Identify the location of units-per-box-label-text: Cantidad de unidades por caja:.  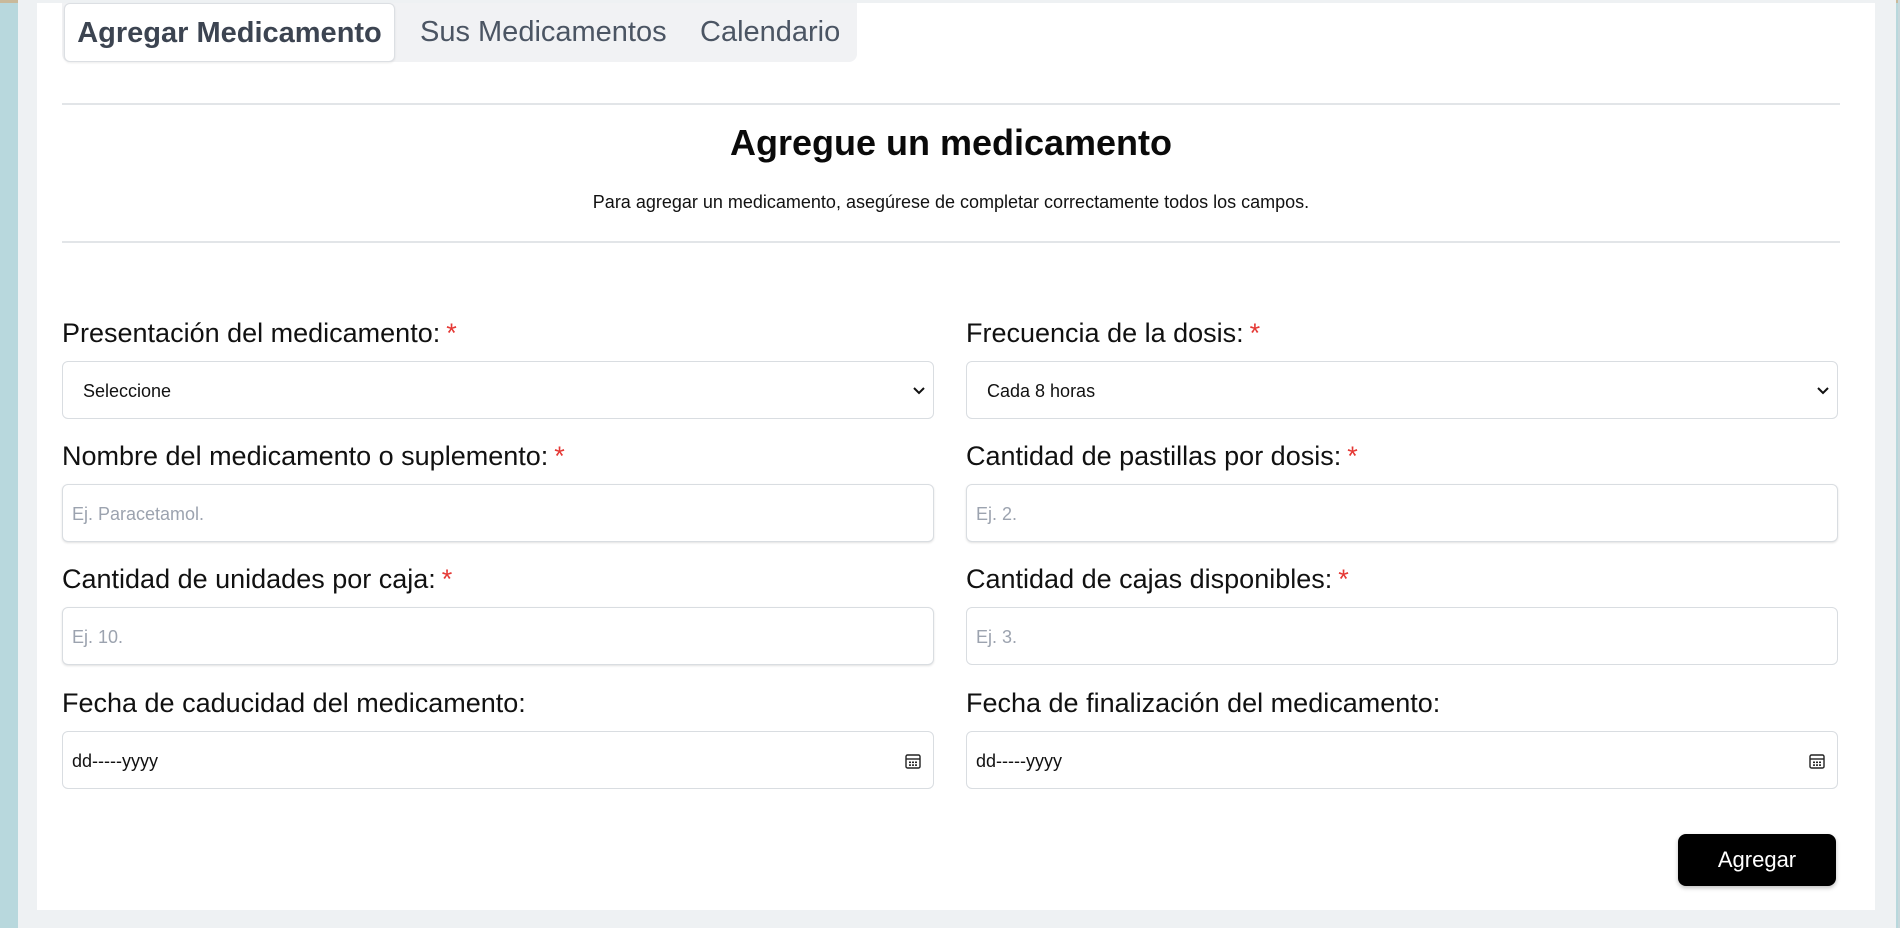
(249, 579).